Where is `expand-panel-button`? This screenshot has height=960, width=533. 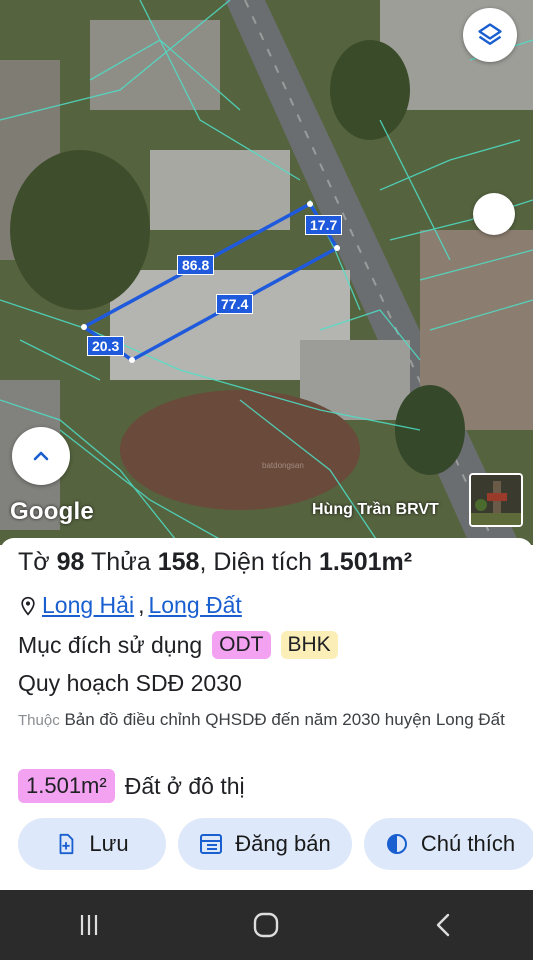
expand-panel-button is located at coordinates (41, 456).